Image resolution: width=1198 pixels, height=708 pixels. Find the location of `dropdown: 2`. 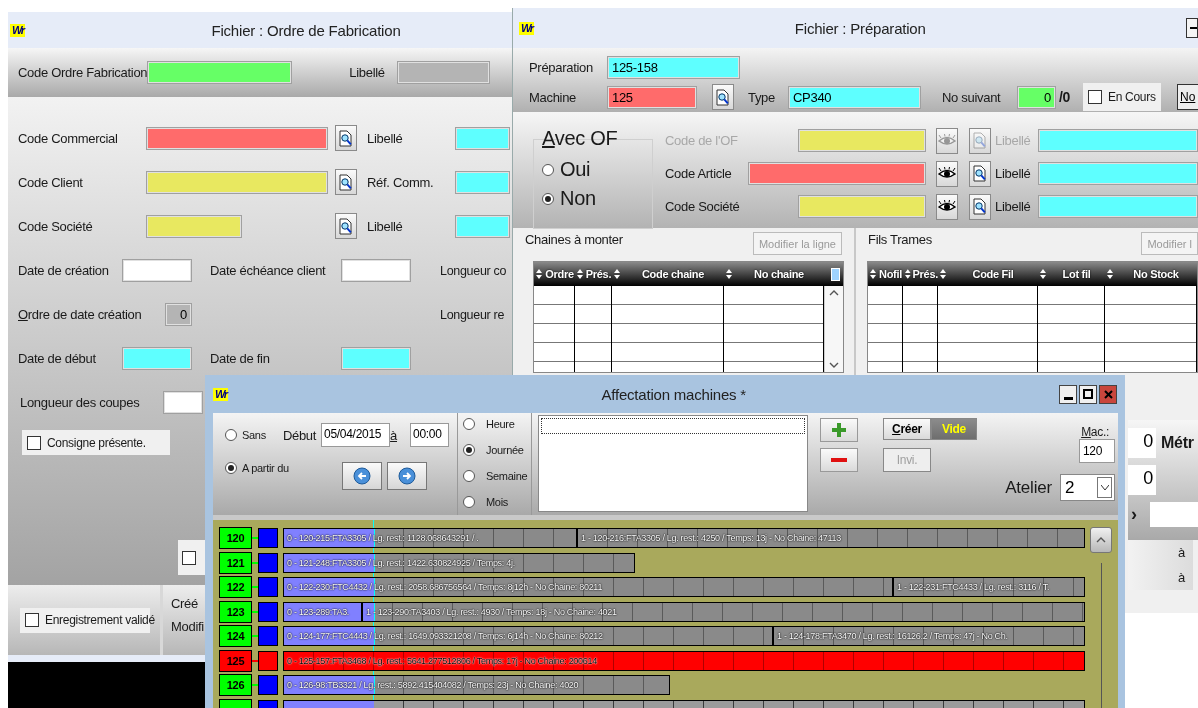

dropdown: 2 is located at coordinates (1087, 487).